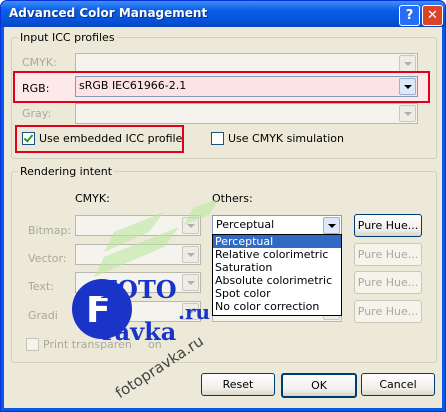 The image size is (446, 412). Describe the element at coordinates (398, 384) in the screenshot. I see `cancel-button: Cancel` at that location.